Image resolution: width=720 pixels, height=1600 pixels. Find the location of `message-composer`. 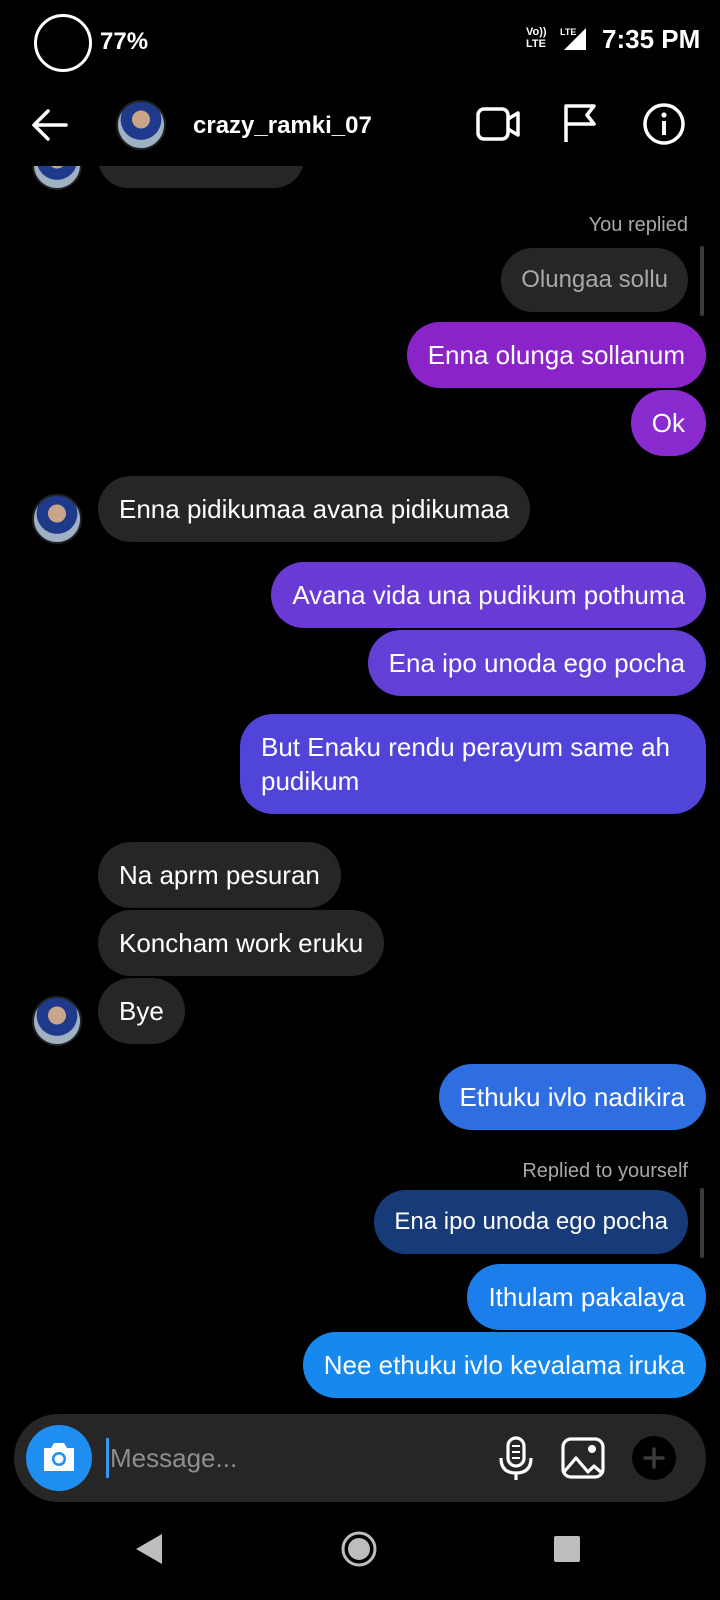

message-composer is located at coordinates (360, 1458).